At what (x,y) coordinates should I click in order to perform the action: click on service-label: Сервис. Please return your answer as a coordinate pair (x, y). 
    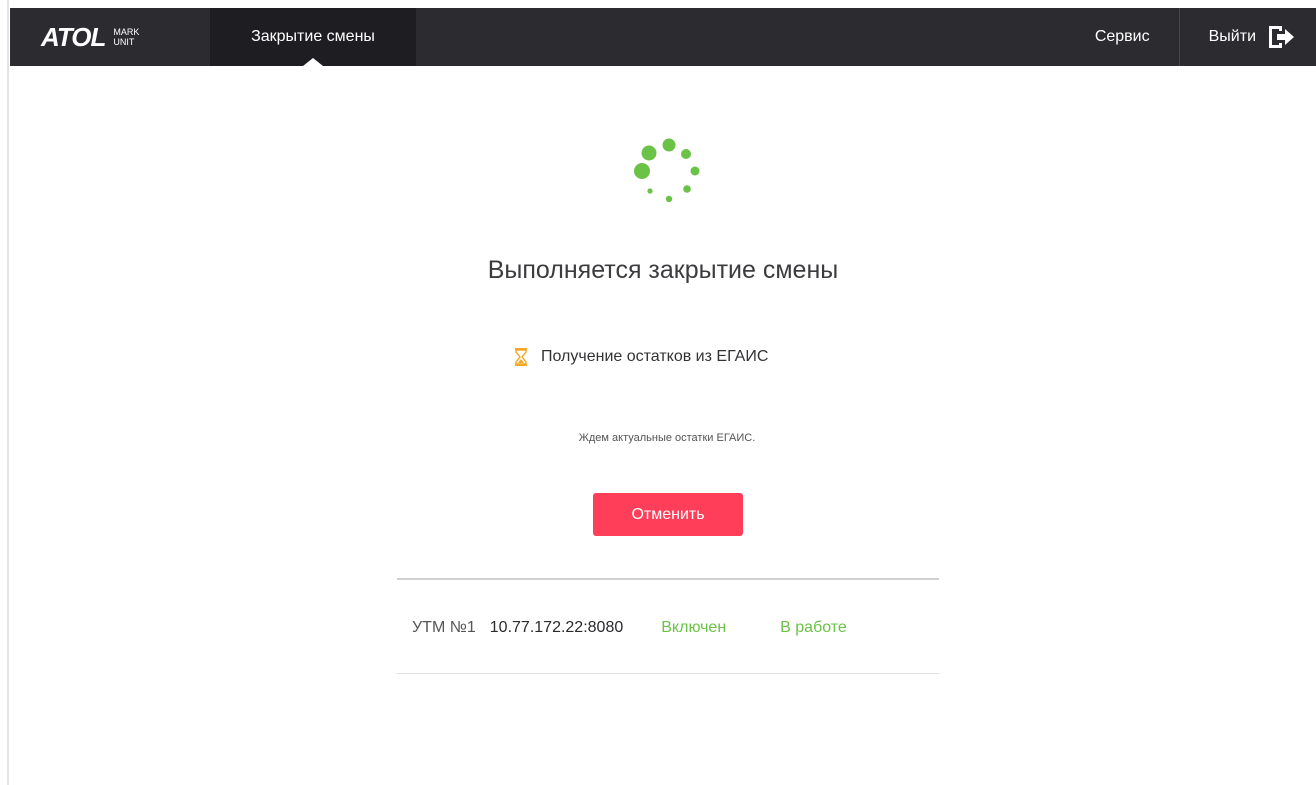
    Looking at the image, I should click on (1122, 36).